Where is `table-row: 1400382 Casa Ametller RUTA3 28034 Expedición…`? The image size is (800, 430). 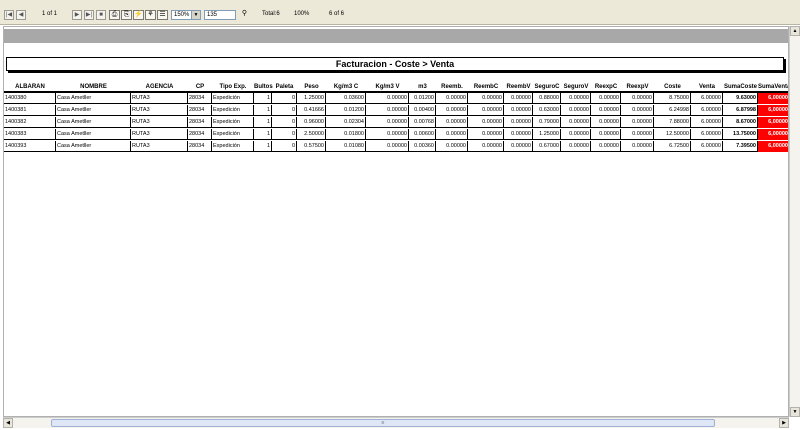 table-row: 1400382 Casa Ametller RUTA3 28034 Expedición… is located at coordinates (396, 122).